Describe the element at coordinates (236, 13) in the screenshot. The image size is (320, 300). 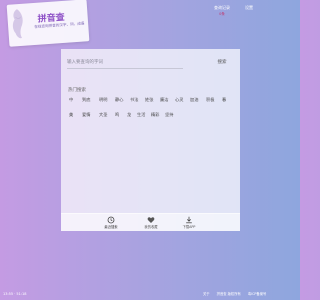
I see `top-right-nav: 查询记录 0条 设置` at that location.